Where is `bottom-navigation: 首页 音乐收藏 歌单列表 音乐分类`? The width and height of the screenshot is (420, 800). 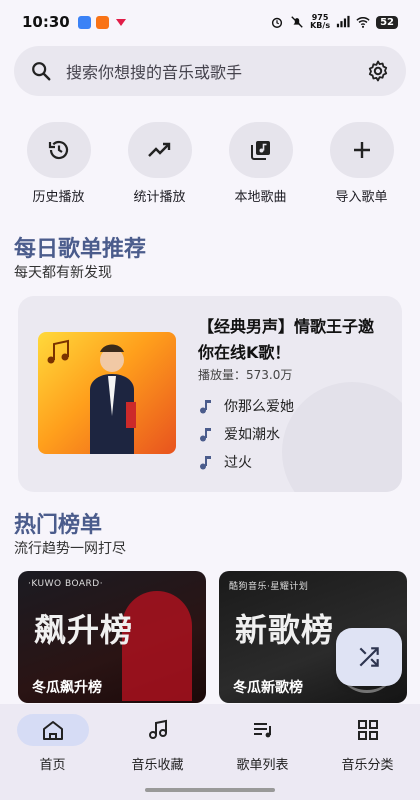 bottom-navigation: 首页 音乐收藏 歌单列表 音乐分类 is located at coordinates (210, 752).